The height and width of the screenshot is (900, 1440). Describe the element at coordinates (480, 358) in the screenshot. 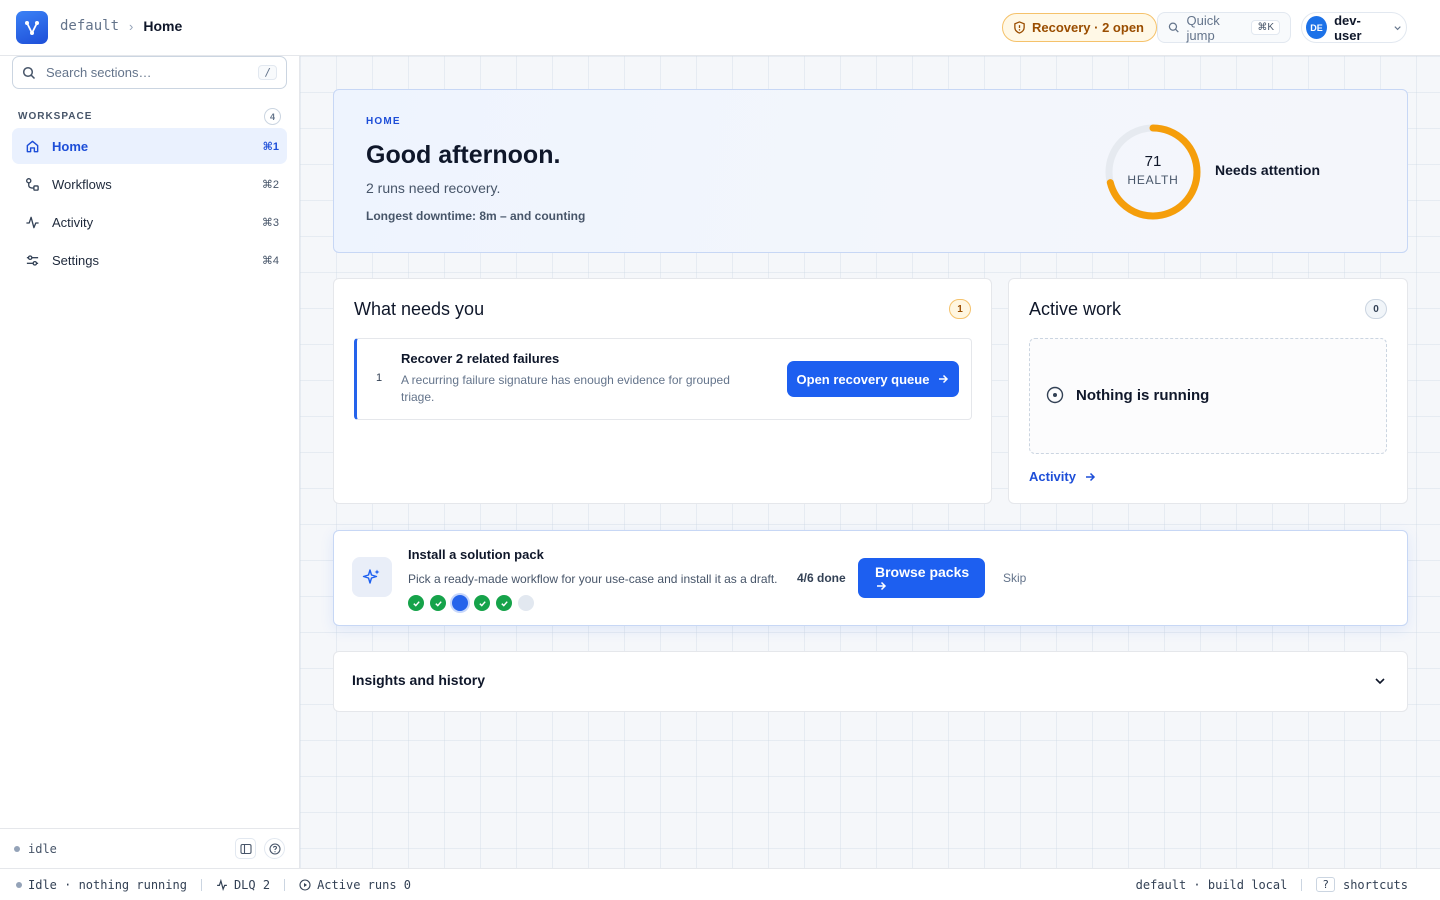

I see `task-title: Recover 2 related failures` at that location.